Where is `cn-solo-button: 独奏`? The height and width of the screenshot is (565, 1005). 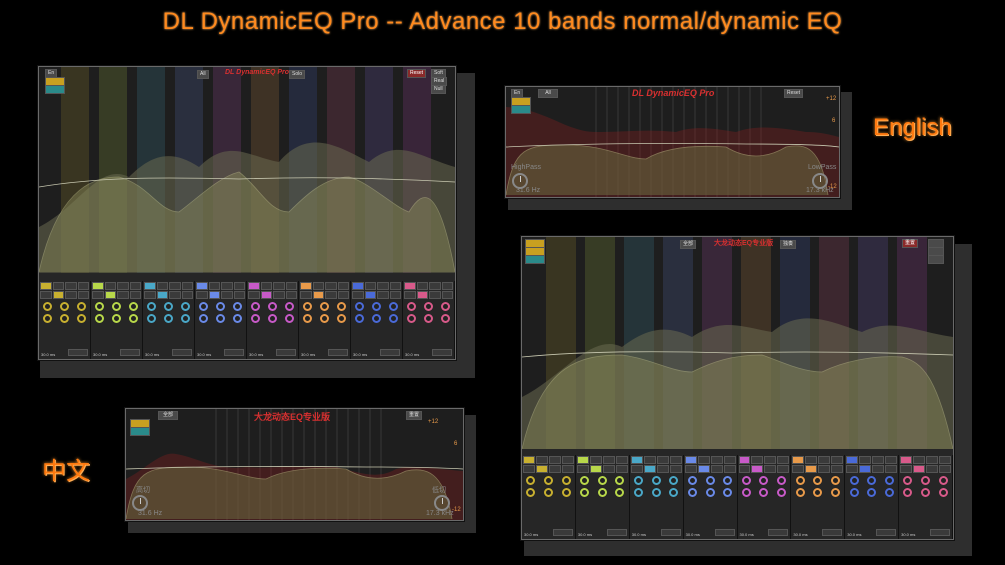
cn-solo-button: 独奏 is located at coordinates (788, 244).